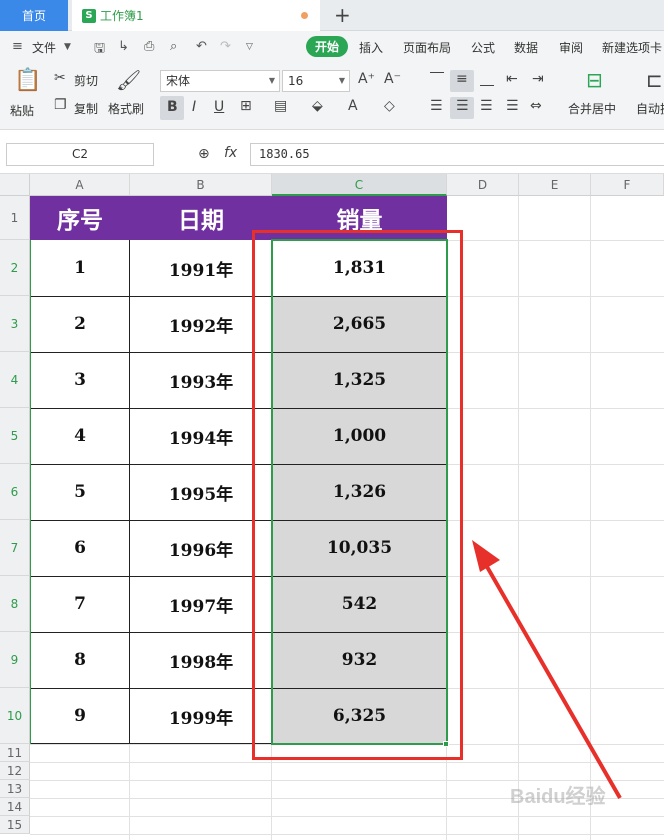  Describe the element at coordinates (86, 80) in the screenshot. I see `cut-button: 剪切` at that location.